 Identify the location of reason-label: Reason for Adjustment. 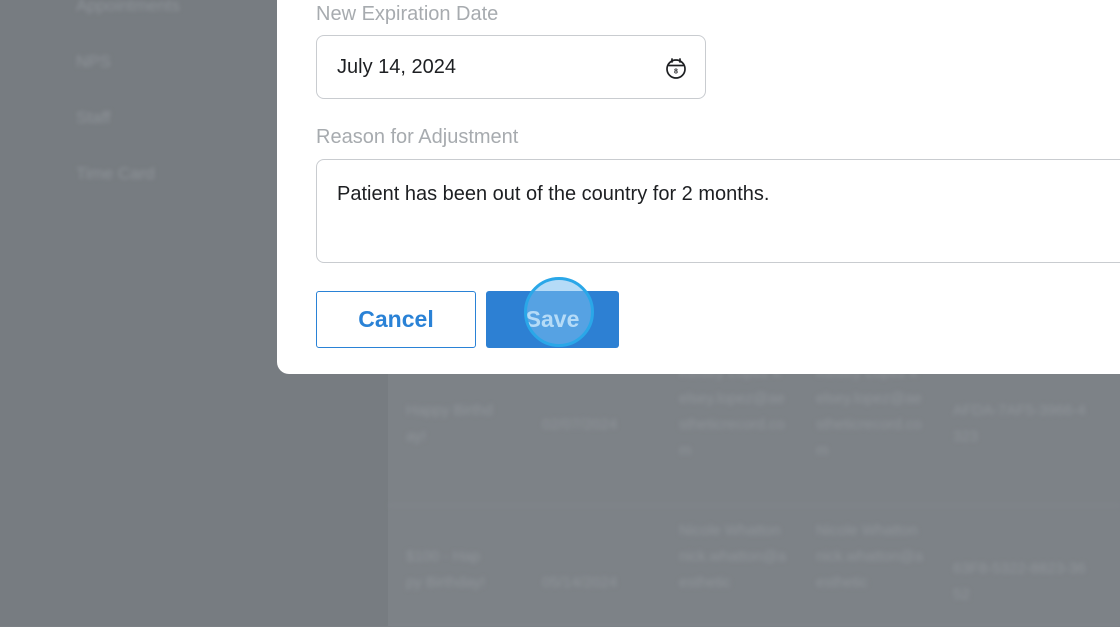
(417, 137).